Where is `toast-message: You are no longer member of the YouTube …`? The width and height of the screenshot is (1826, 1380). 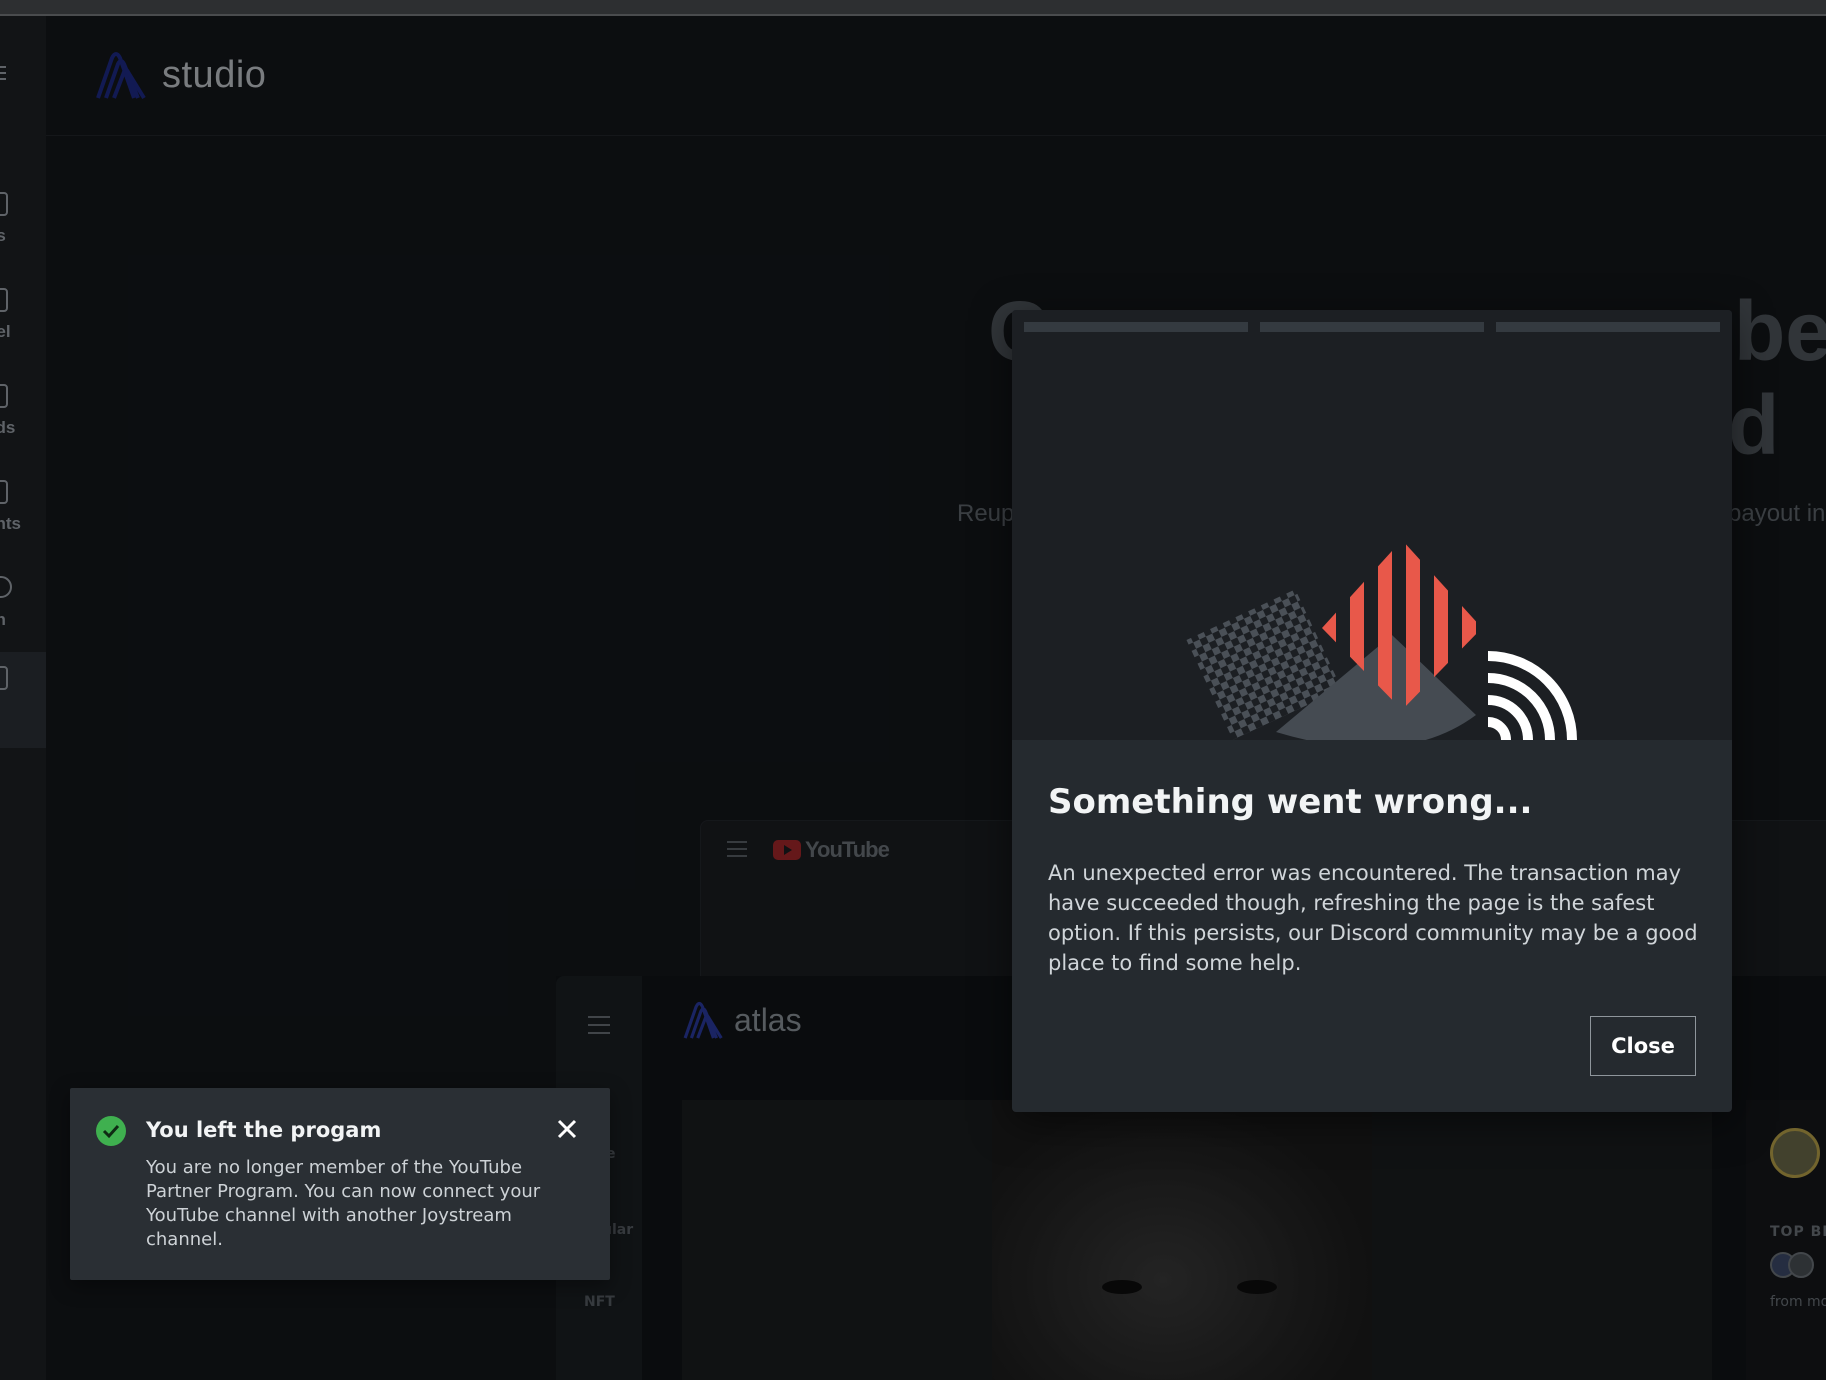 toast-message: You are no longer member of the YouTube … is located at coordinates (343, 1203).